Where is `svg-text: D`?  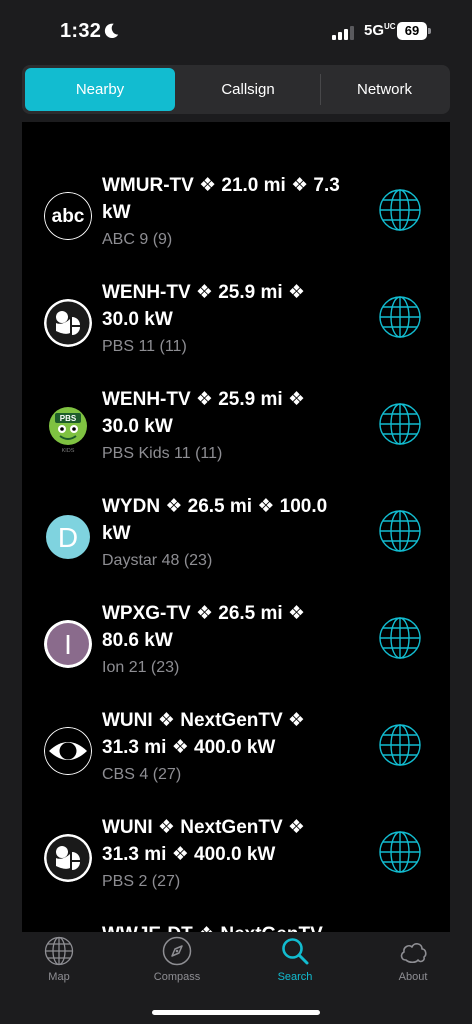
svg-text: D is located at coordinates (68, 537).